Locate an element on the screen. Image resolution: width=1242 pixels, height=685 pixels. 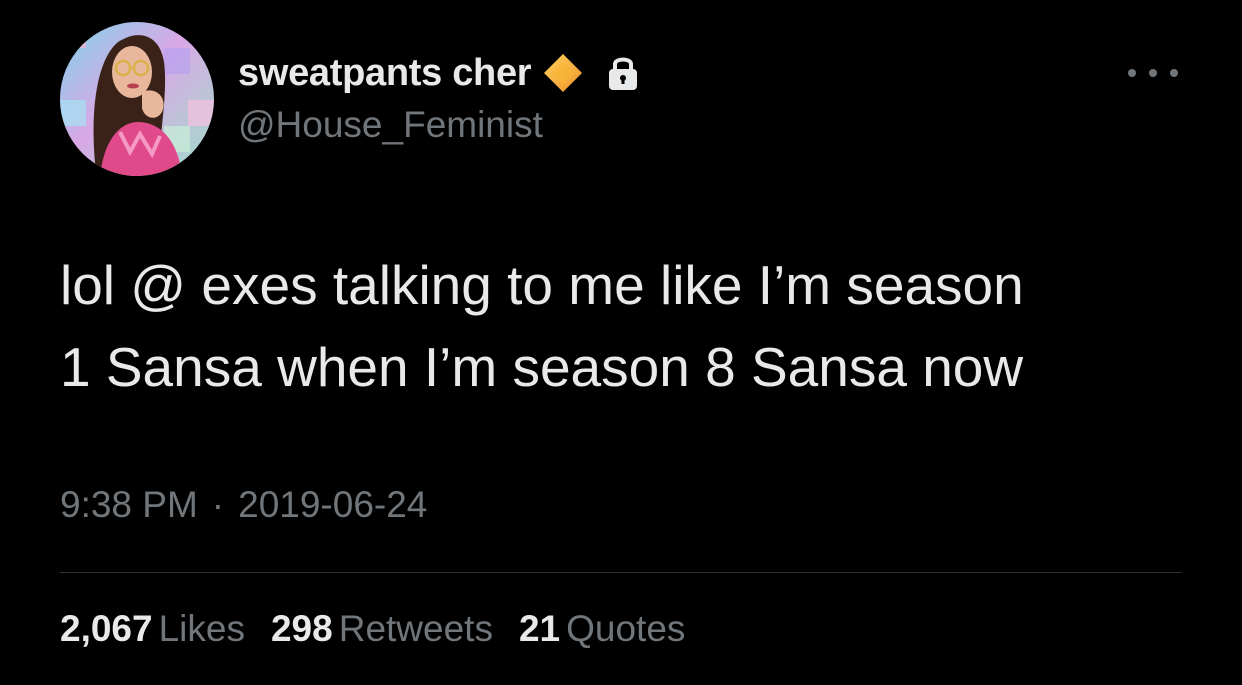
retweets-label: Retweets is located at coordinates (415, 628).